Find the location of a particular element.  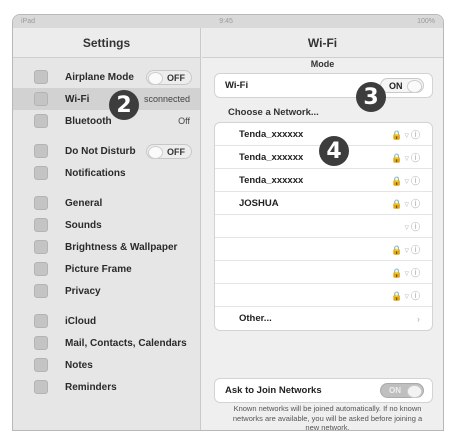

status-device: iPad is located at coordinates (28, 21).